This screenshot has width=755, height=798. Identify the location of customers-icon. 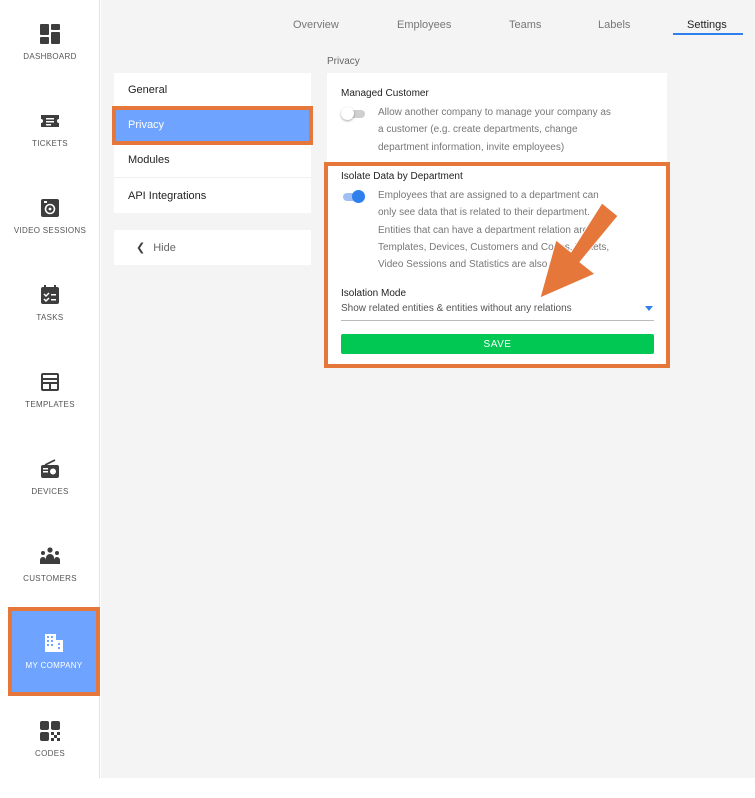
(50, 555).